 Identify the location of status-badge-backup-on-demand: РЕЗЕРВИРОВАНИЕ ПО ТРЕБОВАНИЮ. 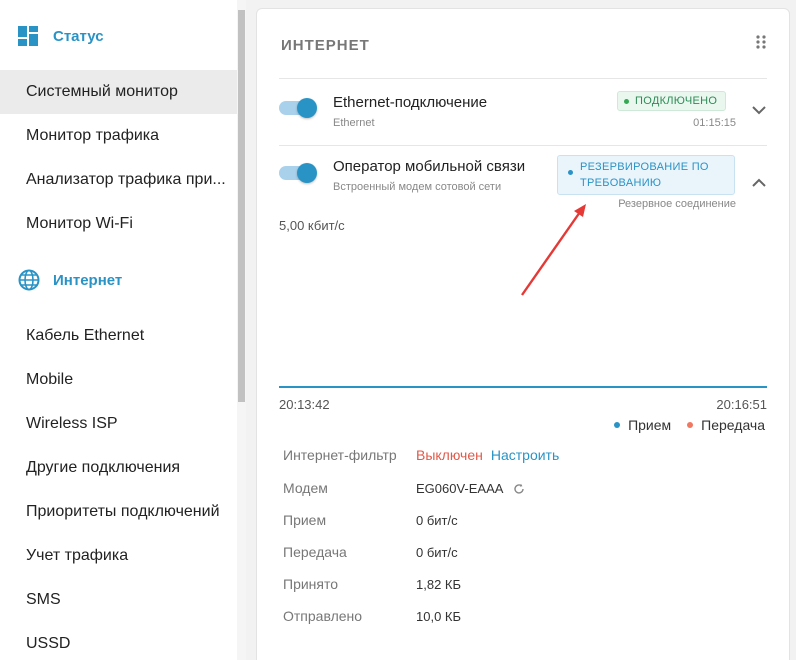
(646, 175).